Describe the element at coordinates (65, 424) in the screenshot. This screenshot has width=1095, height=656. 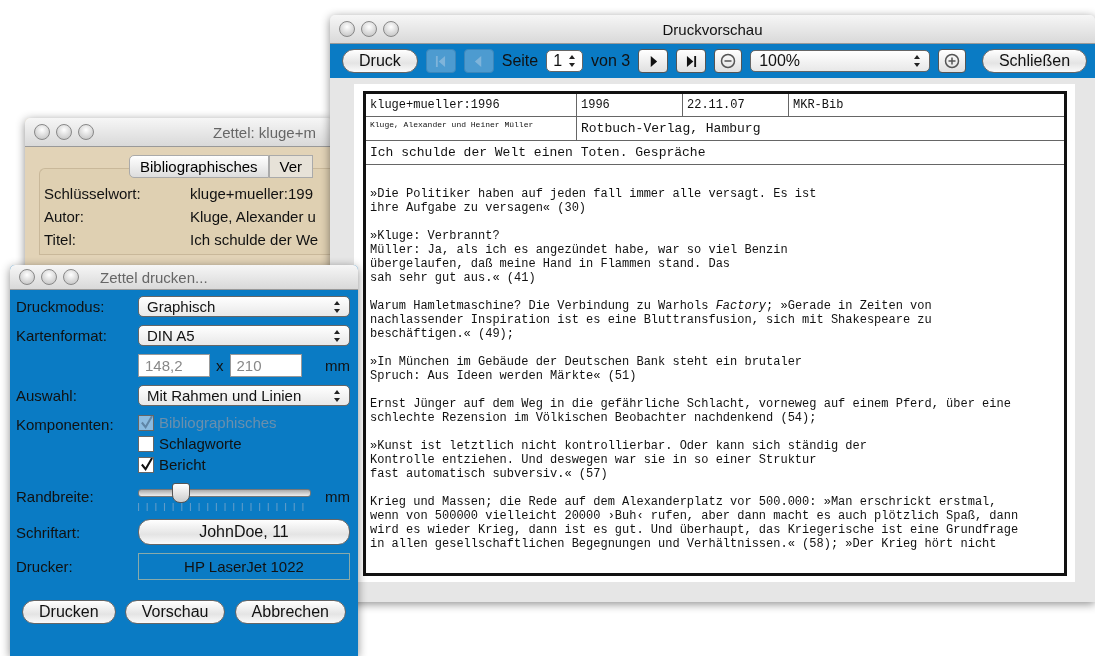
I see `field-label: Komponenten:` at that location.